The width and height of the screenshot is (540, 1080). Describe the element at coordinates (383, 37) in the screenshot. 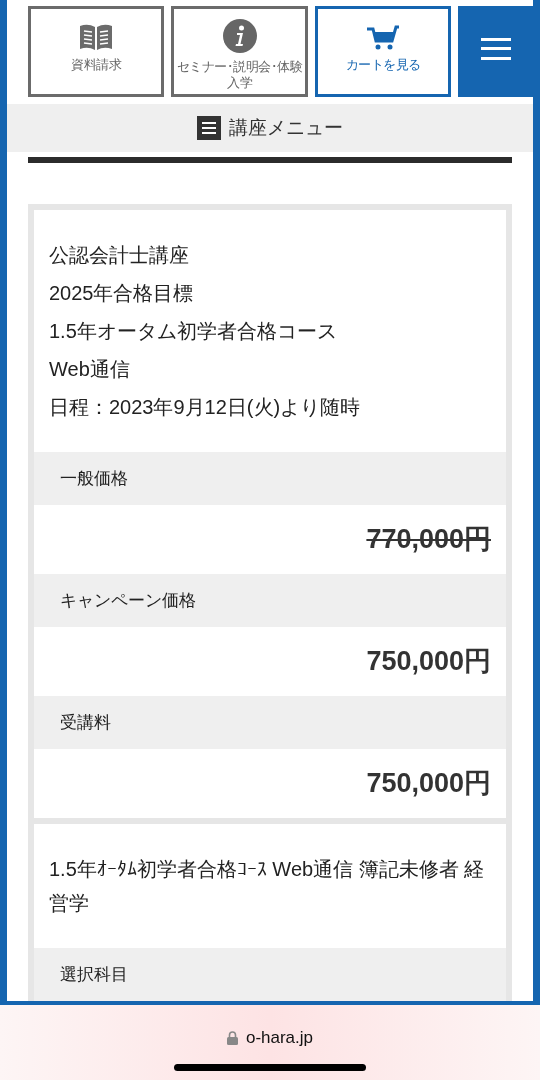

I see `cart-icon` at that location.